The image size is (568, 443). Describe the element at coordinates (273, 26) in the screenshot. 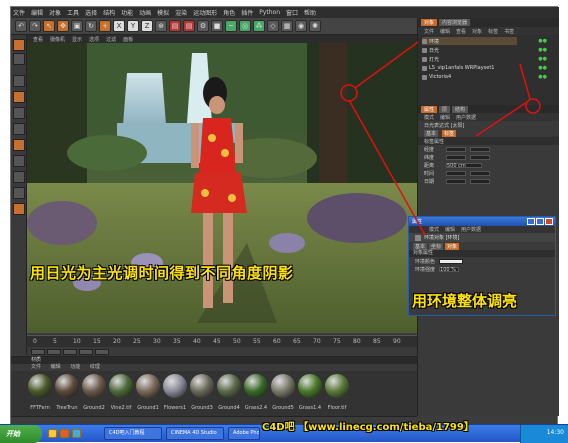

I see `deformer-icon: ◇` at that location.